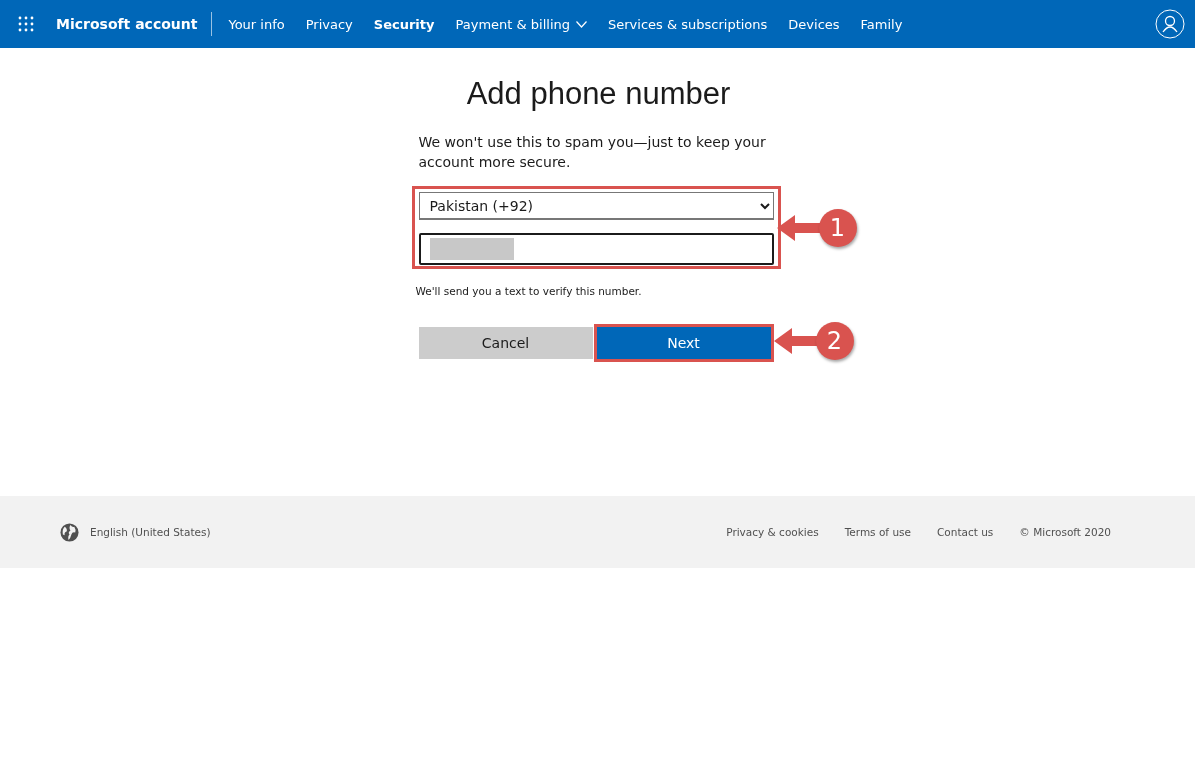 Image resolution: width=1195 pixels, height=758 pixels. What do you see at coordinates (1065, 532) in the screenshot?
I see `copyright-text: © Microsoft 2020` at bounding box center [1065, 532].